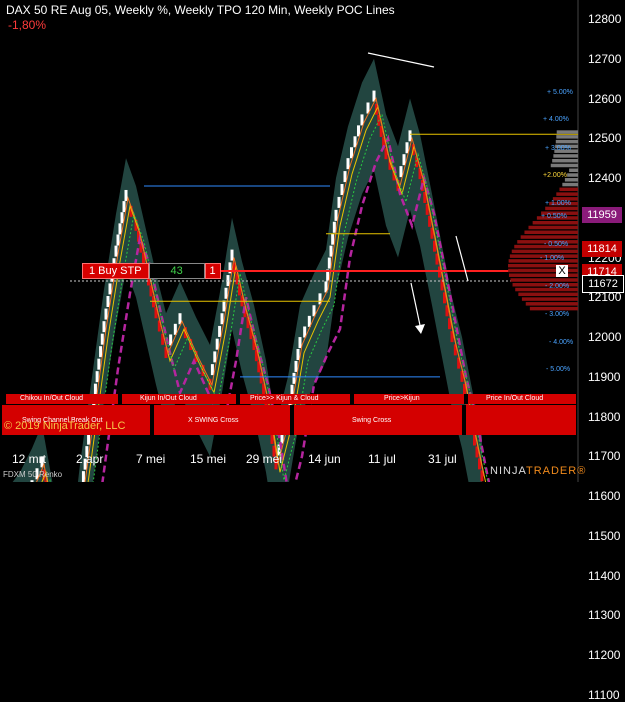 The width and height of the screenshot is (625, 702). I want to click on panel-label: Chikou In/Out Cloud, so click(52, 398).